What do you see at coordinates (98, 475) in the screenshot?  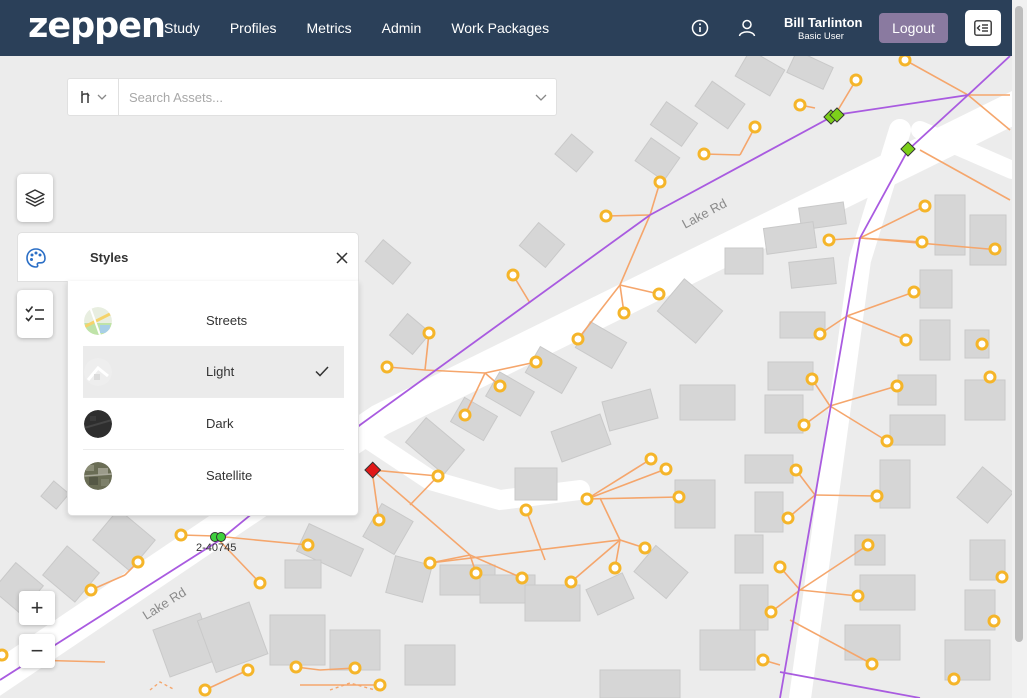 I see `satellite-thumbnail` at bounding box center [98, 475].